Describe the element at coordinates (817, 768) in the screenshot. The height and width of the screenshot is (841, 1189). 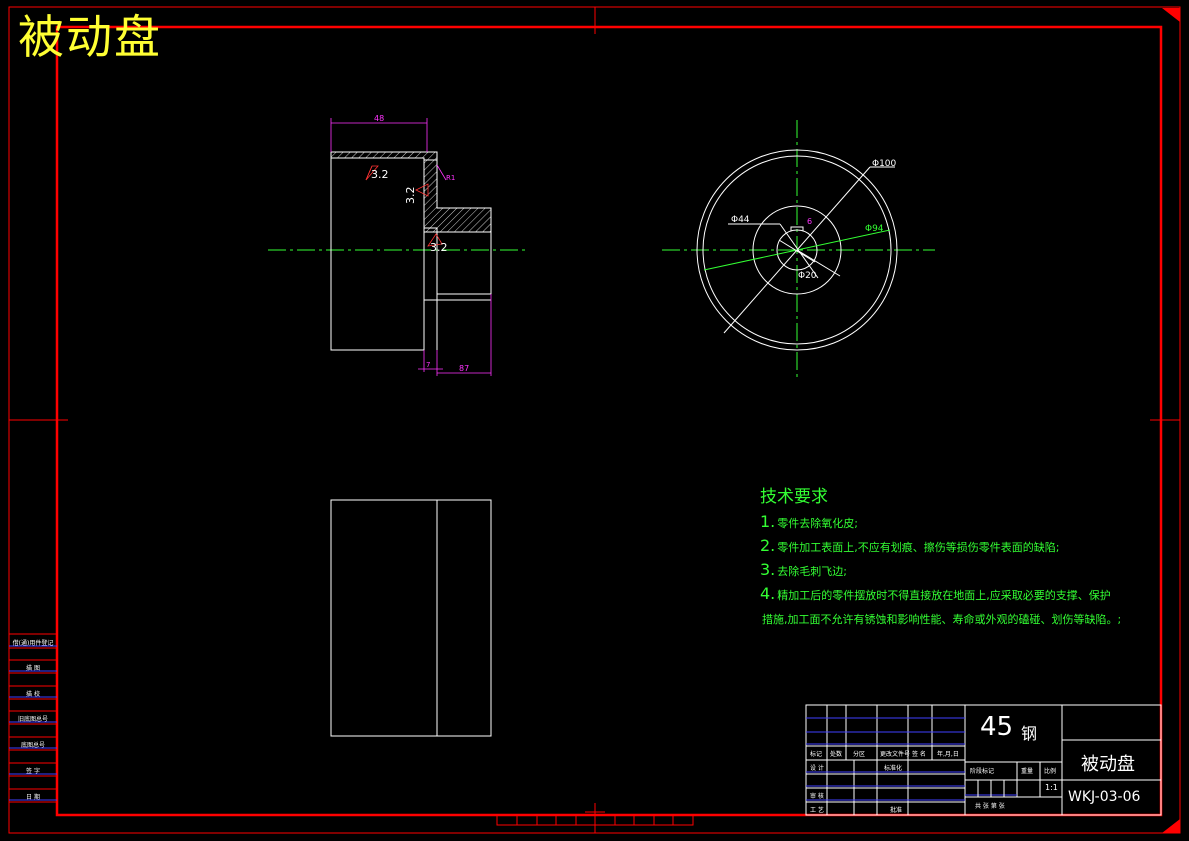
I see `design-label: 设 计` at that location.